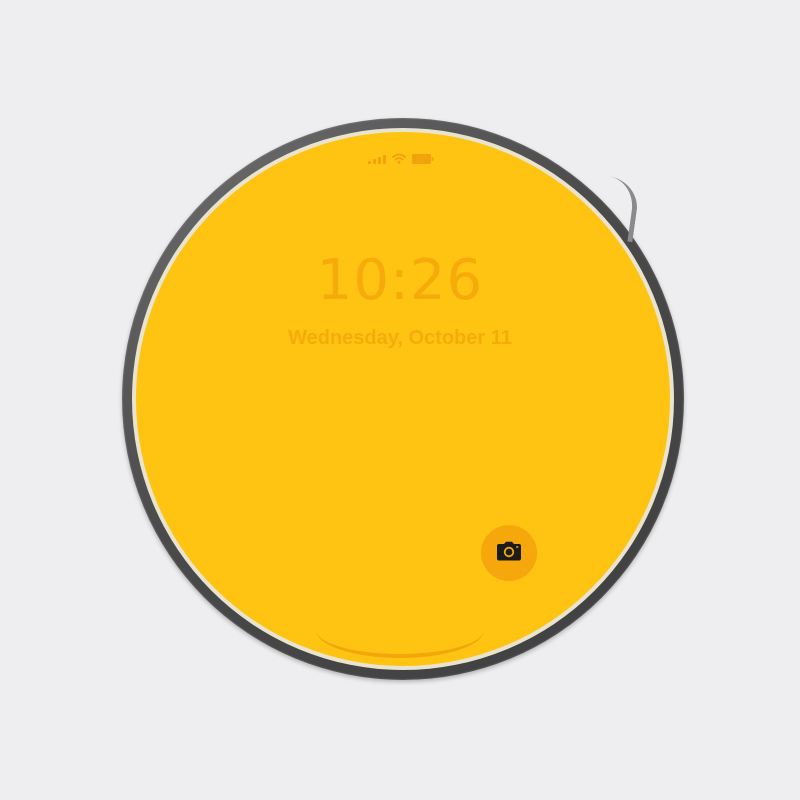 Image resolution: width=800 pixels, height=800 pixels. I want to click on camera-icon, so click(509, 553).